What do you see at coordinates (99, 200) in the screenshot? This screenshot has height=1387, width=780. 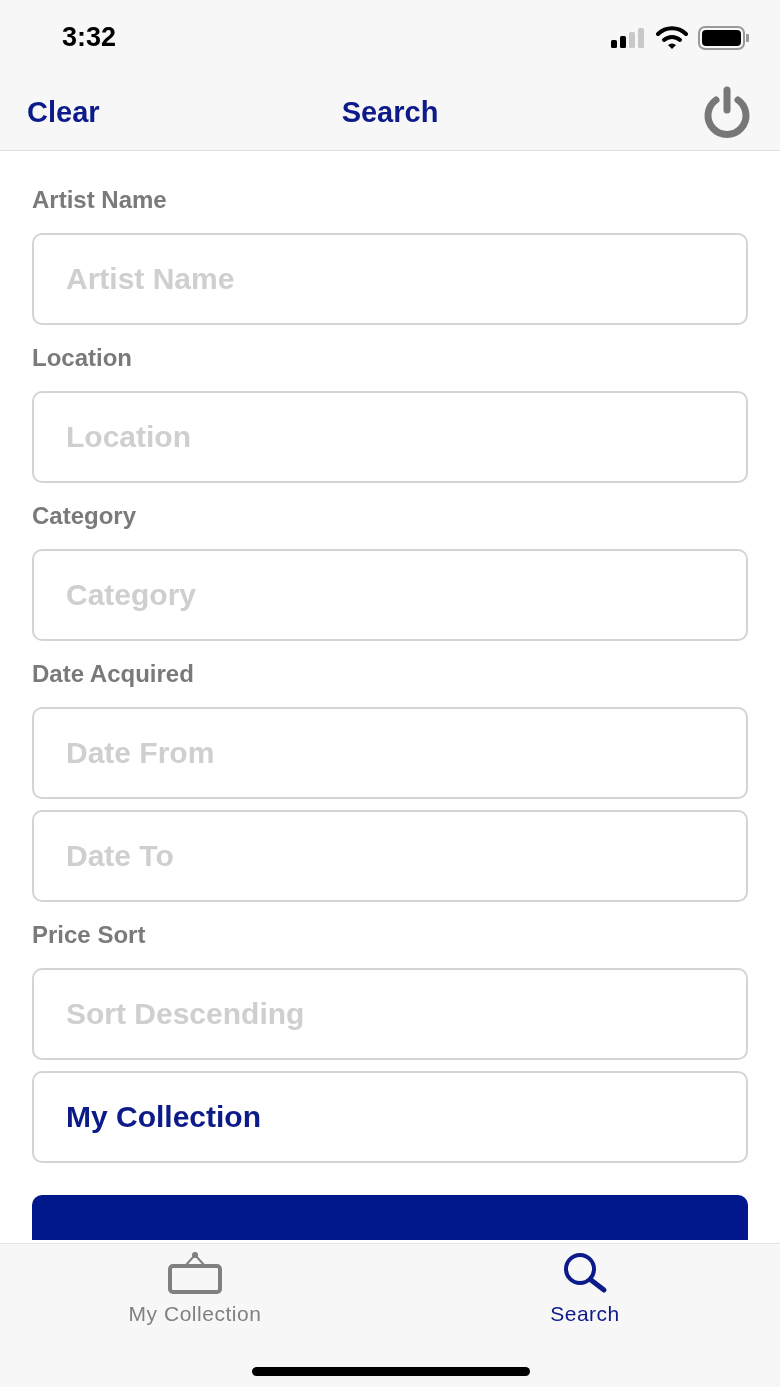 I see `field-label: Artist Name` at bounding box center [99, 200].